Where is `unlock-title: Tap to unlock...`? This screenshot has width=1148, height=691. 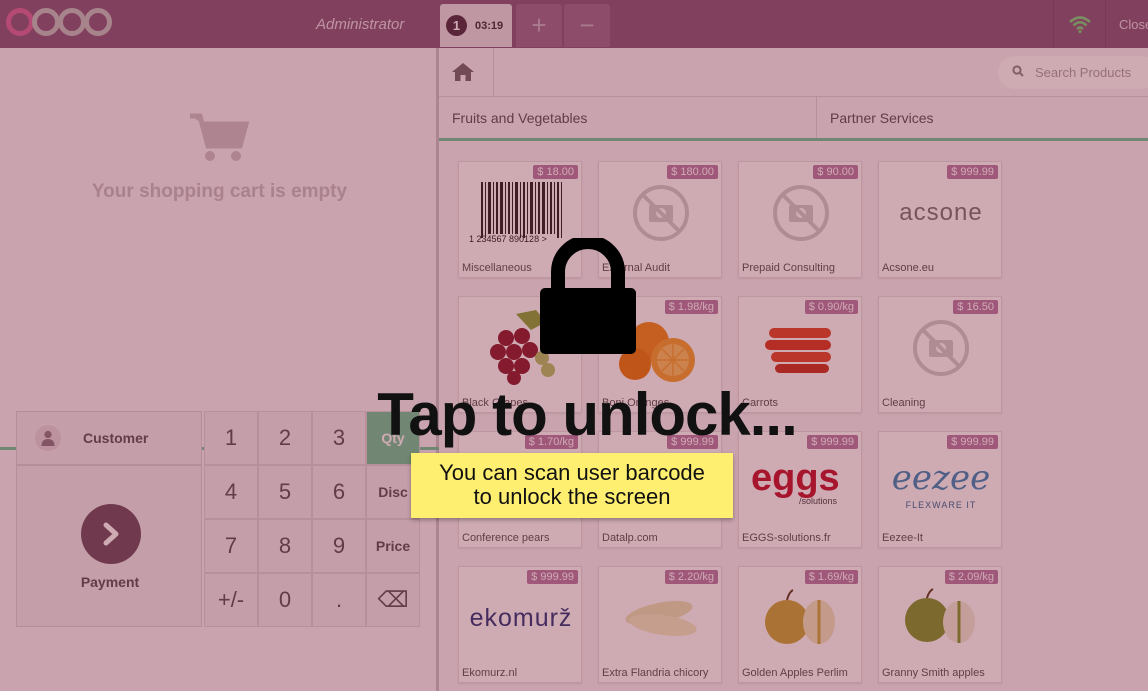 unlock-title: Tap to unlock... is located at coordinates (587, 414).